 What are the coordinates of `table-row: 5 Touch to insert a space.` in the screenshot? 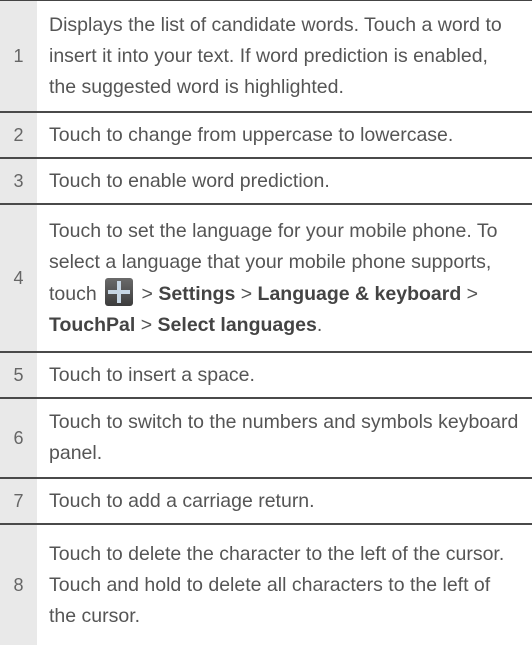 It's located at (266, 376).